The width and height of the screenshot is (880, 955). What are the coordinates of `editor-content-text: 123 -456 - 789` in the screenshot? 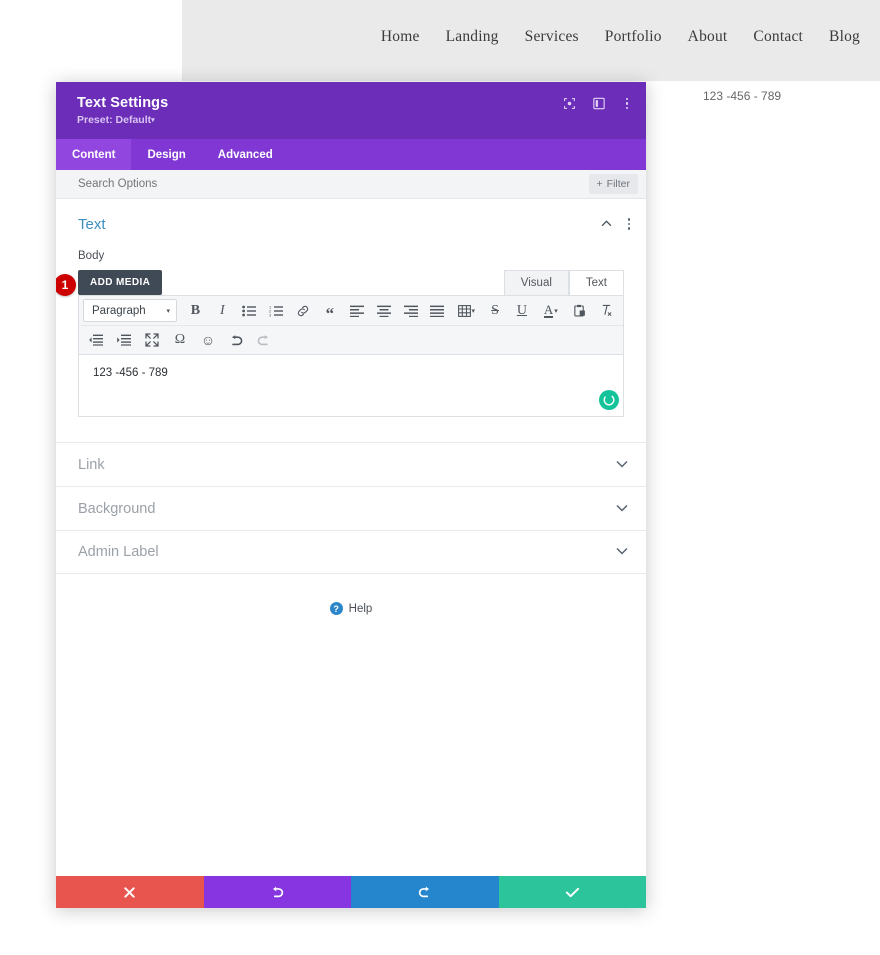 It's located at (130, 373).